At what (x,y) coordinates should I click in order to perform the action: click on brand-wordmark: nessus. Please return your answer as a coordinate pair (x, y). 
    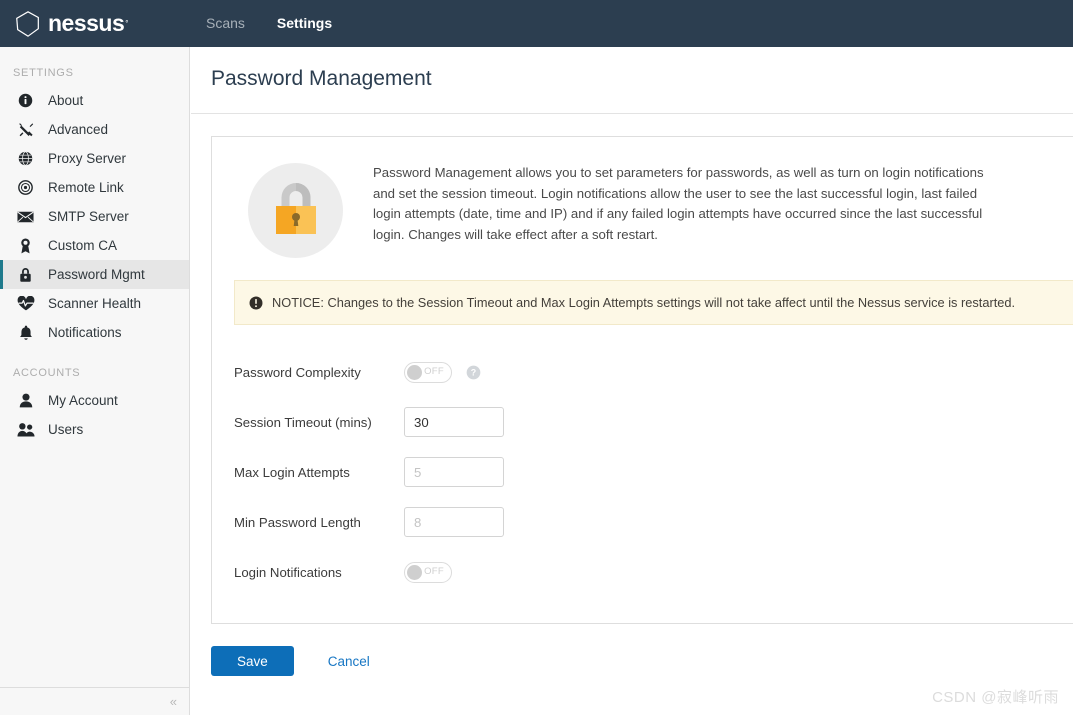
    Looking at the image, I should click on (86, 23).